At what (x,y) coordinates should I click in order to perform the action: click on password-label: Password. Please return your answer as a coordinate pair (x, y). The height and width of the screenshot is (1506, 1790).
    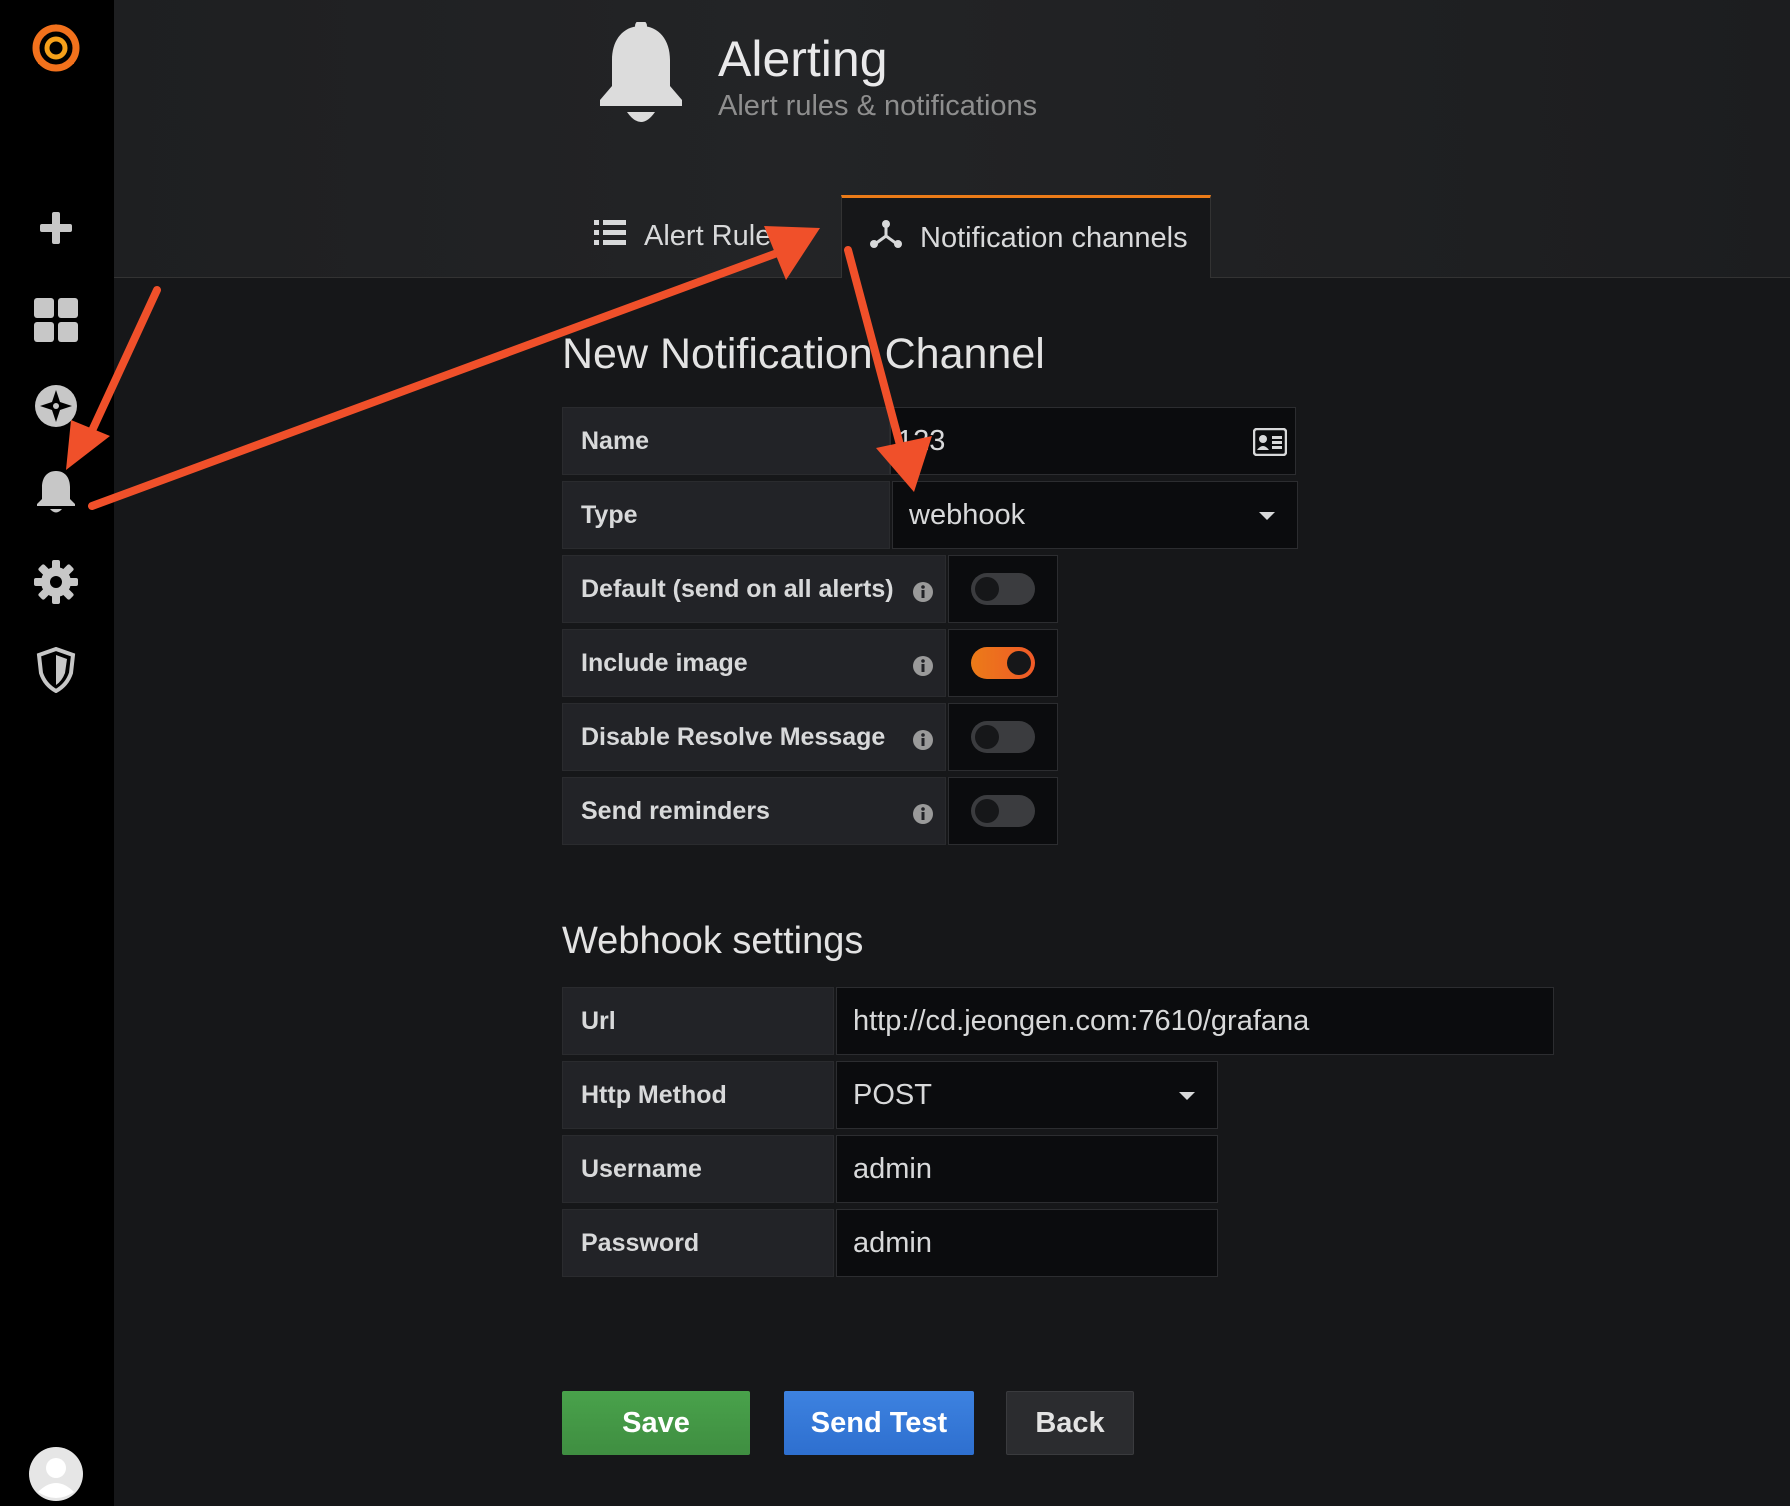
    Looking at the image, I should click on (698, 1243).